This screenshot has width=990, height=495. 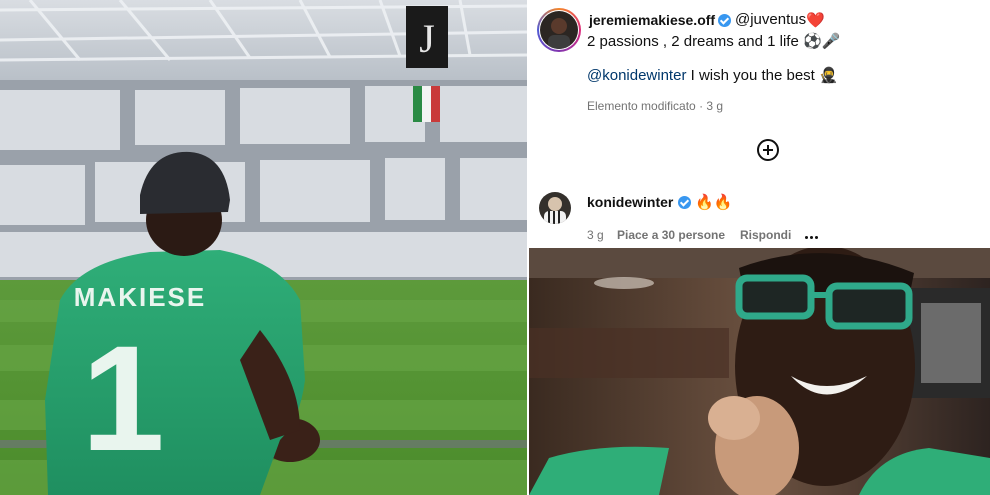 I want to click on reply-label: Rispondi, so click(x=766, y=235).